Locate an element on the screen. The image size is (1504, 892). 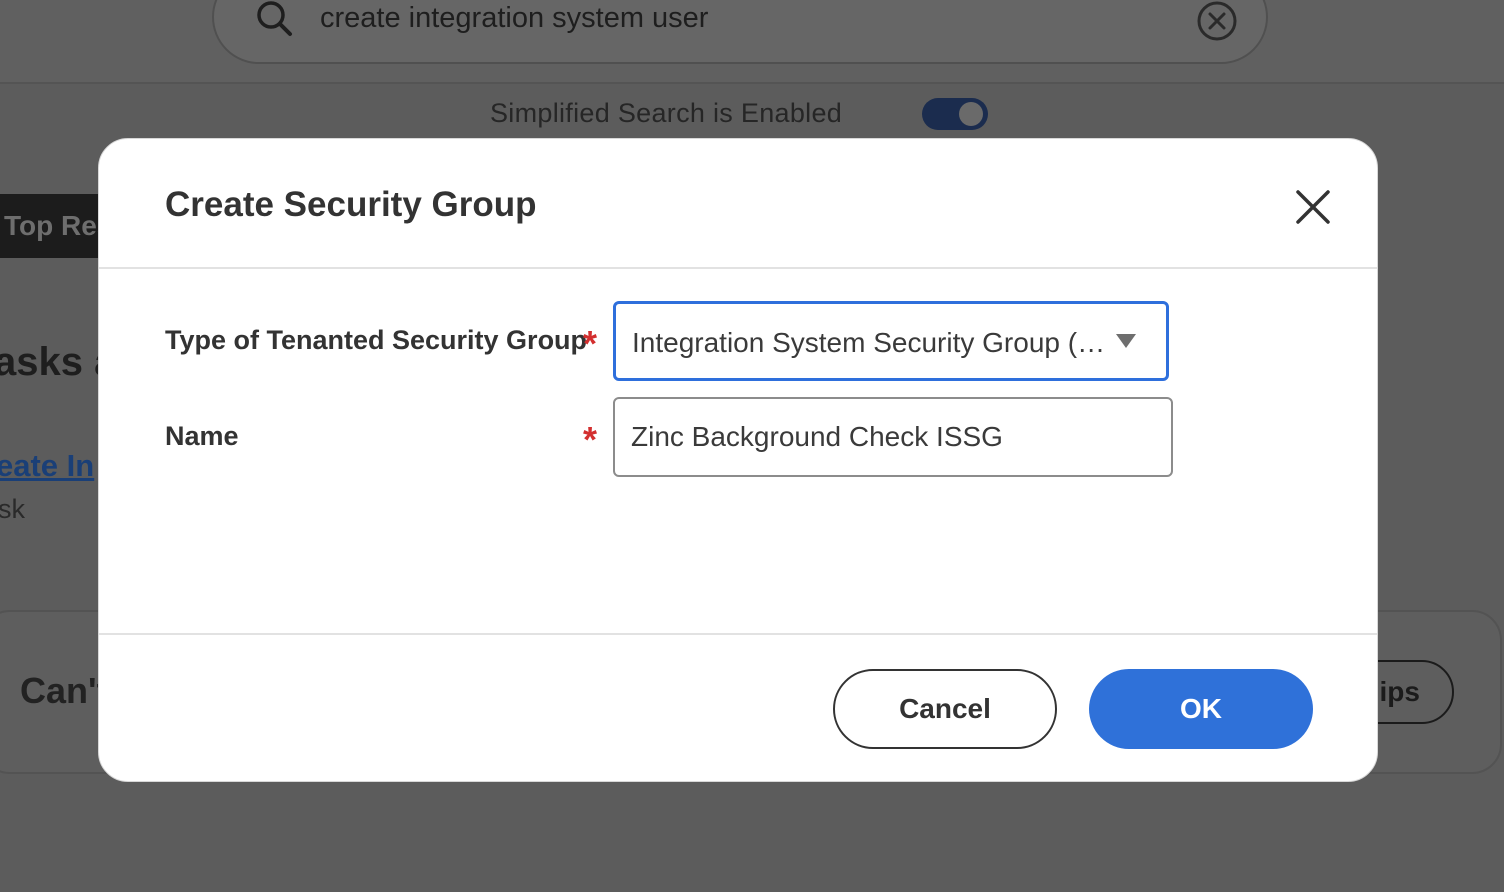
close-button is located at coordinates (1313, 207).